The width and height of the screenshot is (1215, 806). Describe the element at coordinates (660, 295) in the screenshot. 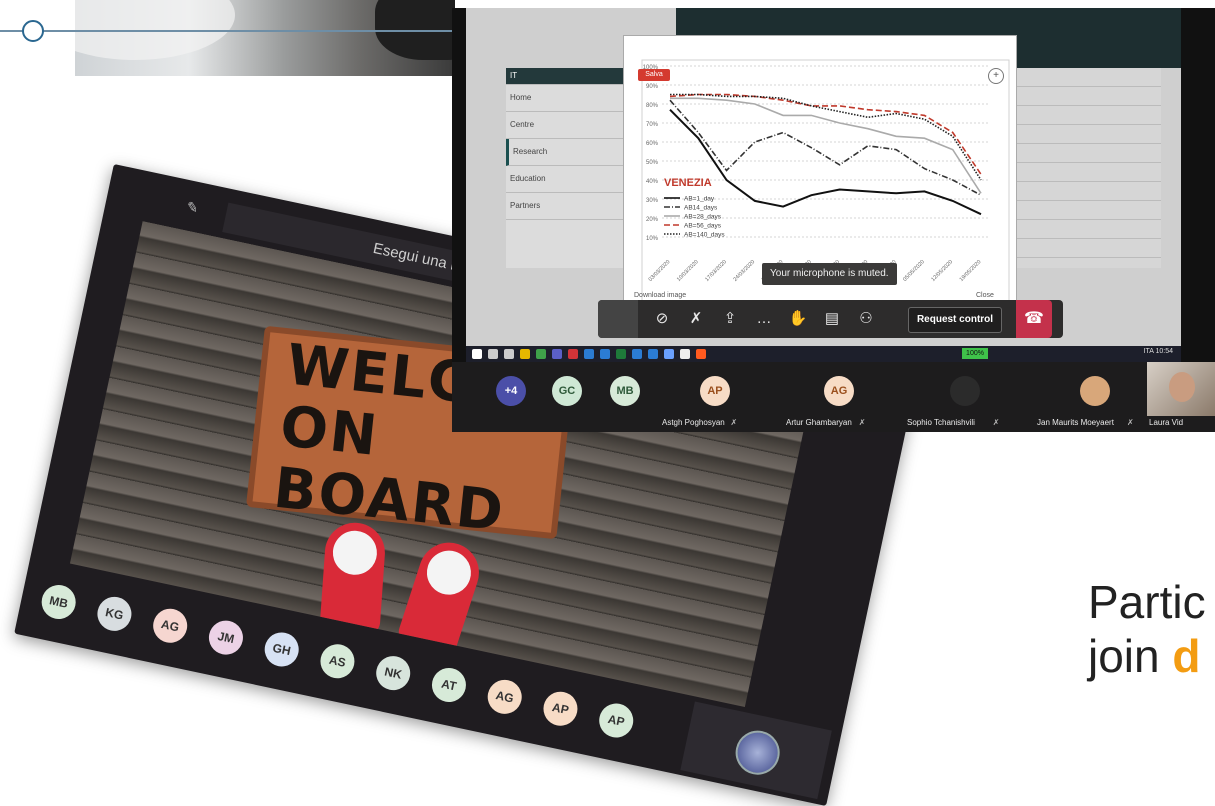

I see `download-image-link: Download image` at that location.